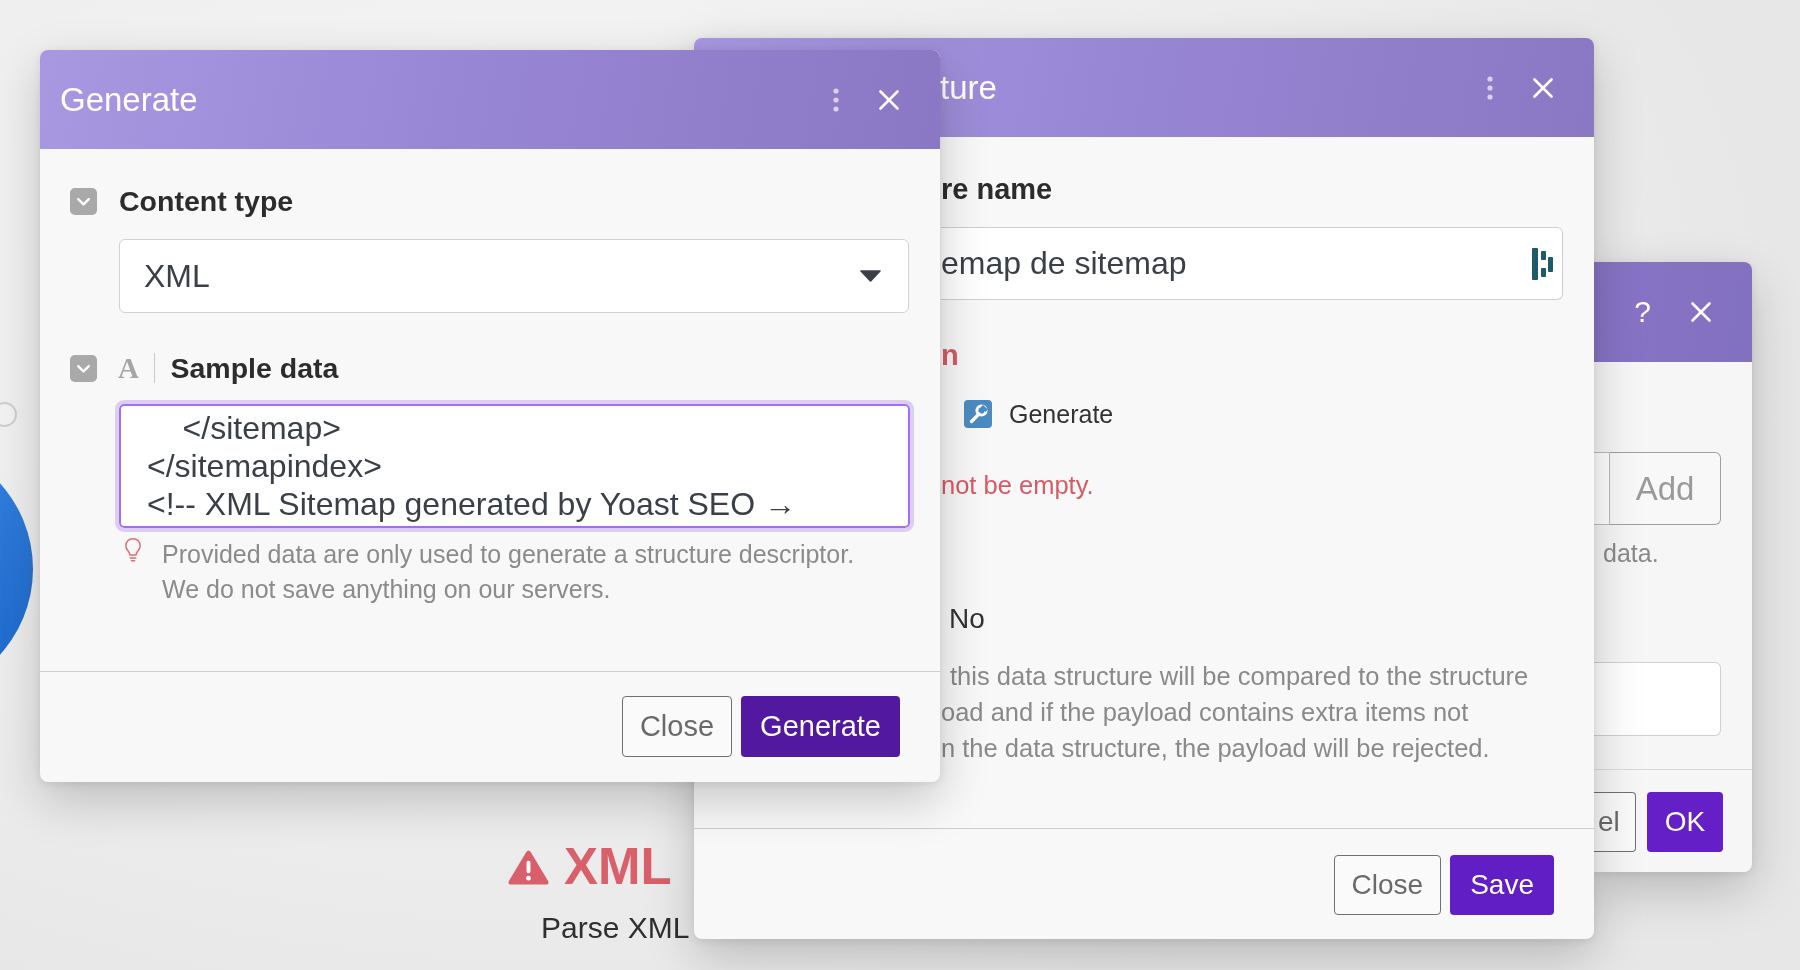  Describe the element at coordinates (1039, 414) in the screenshot. I see `generate-button: Generate` at that location.